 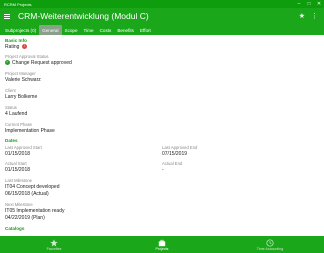 I want to click on check-circle-icon: ✓, so click(x=7, y=63).